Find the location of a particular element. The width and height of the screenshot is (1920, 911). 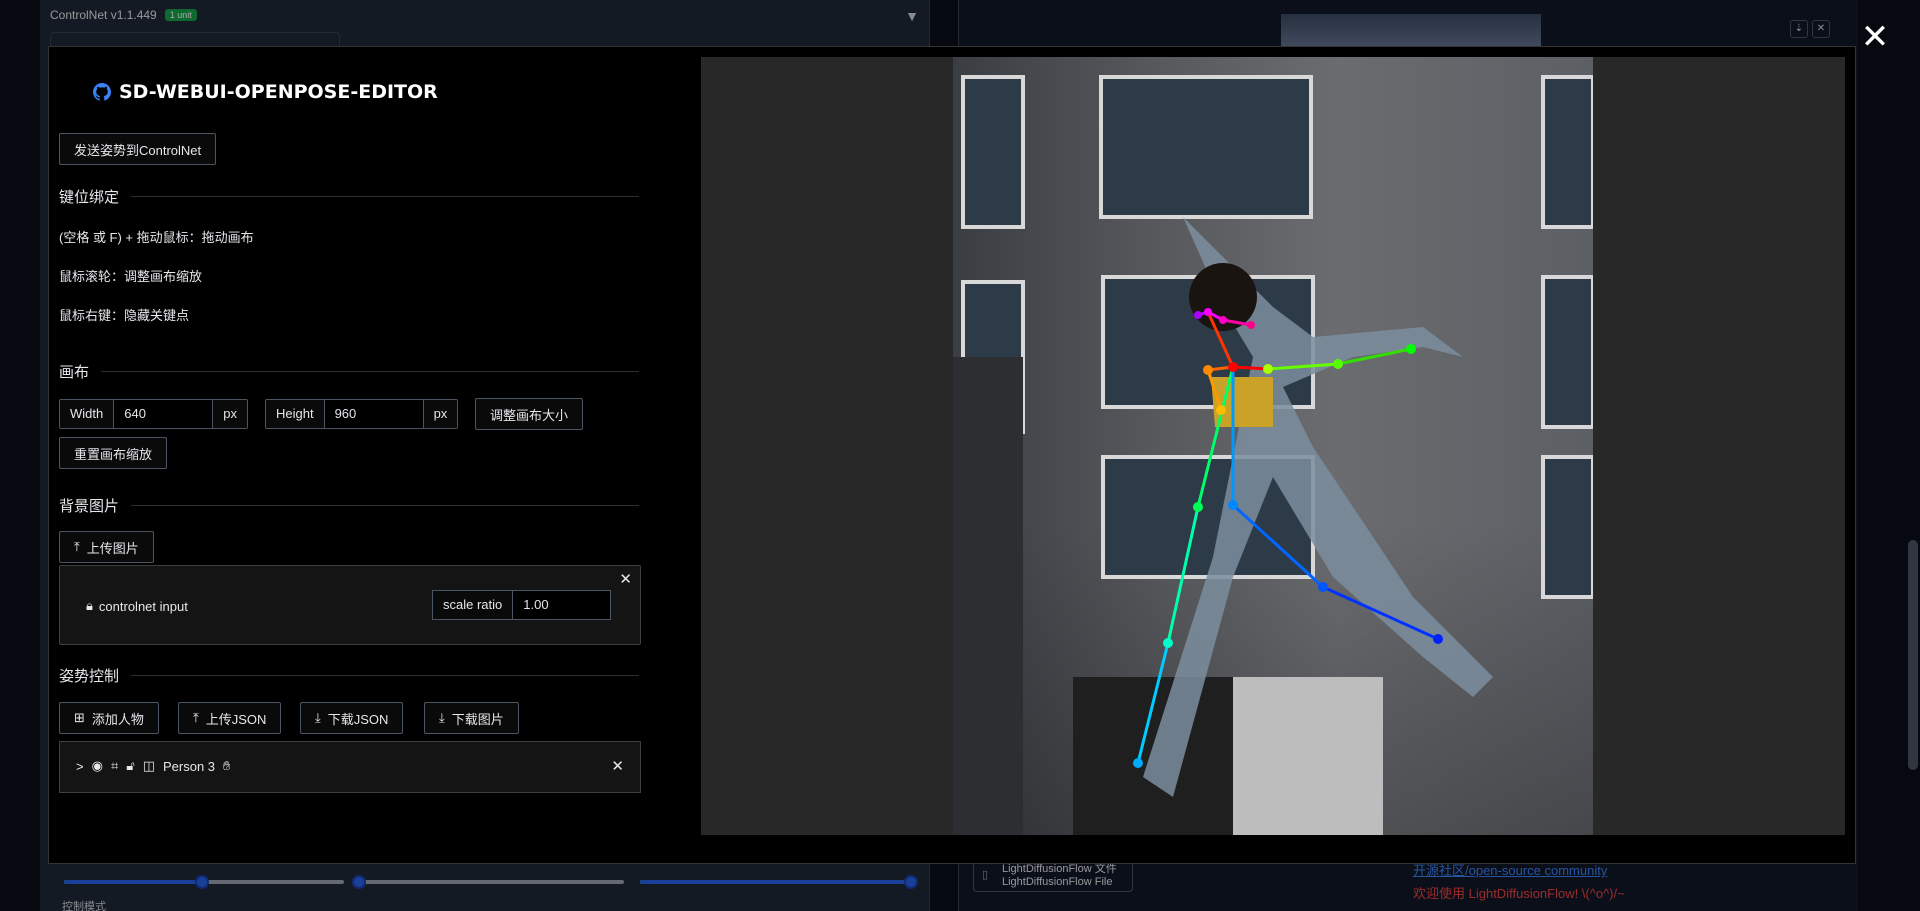

scale-ratio-group: scale ratio 1.00 is located at coordinates (522, 605).